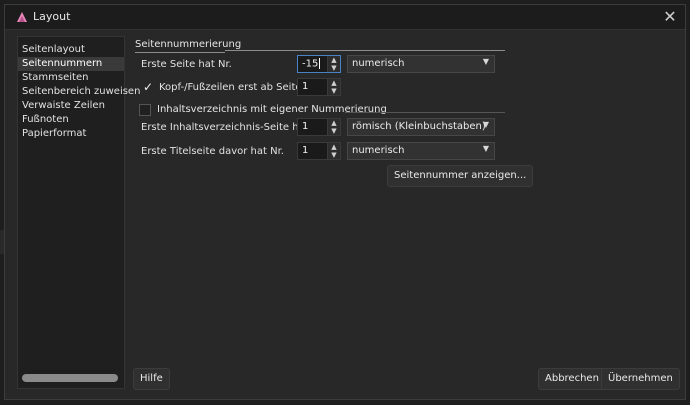 The height and width of the screenshot is (405, 690). What do you see at coordinates (71, 106) in the screenshot?
I see `sidebar-item: Verwaiste Zeilen` at bounding box center [71, 106].